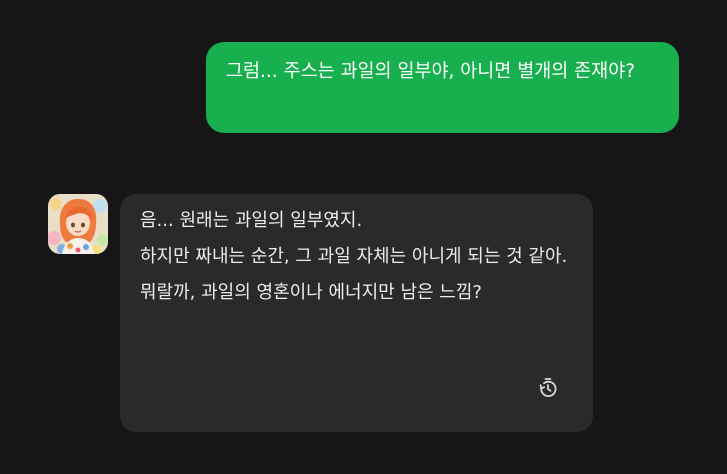 The height and width of the screenshot is (474, 727). I want to click on user-message-text: 그럼... 주스는 과일의 일부야, 아니면 별개의 존재야?, so click(431, 71).